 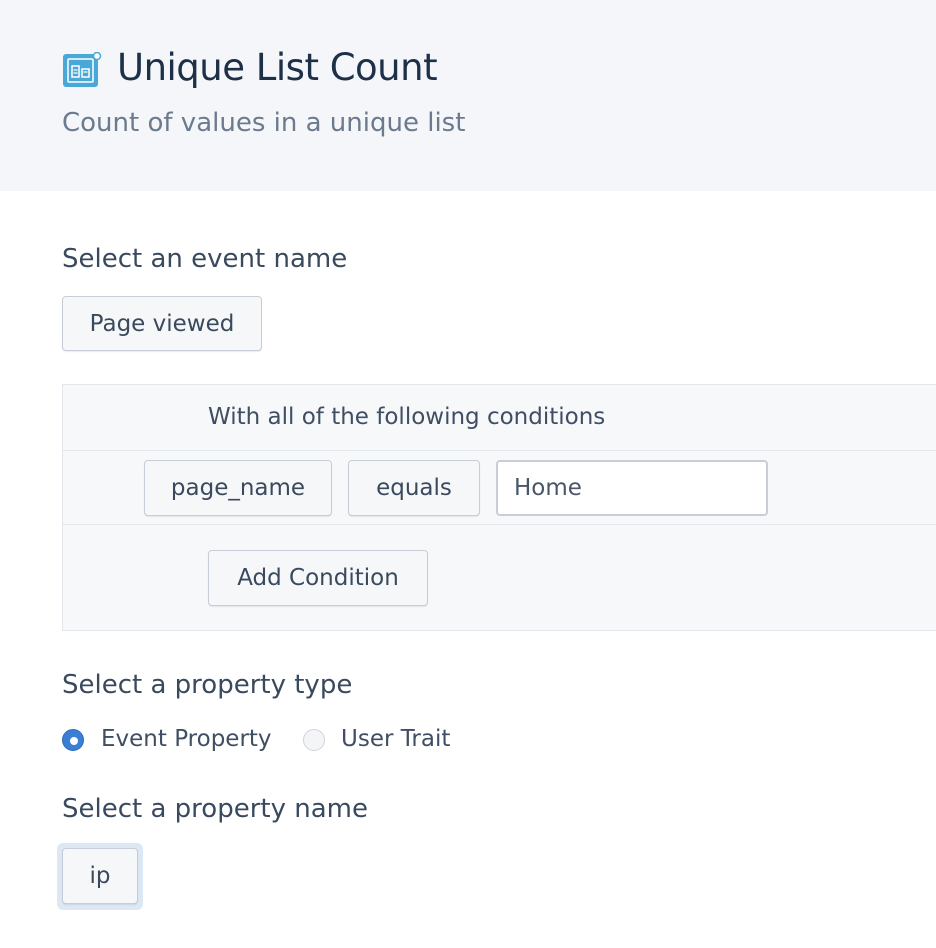 What do you see at coordinates (318, 578) in the screenshot?
I see `add-condition-button: Add Condition` at bounding box center [318, 578].